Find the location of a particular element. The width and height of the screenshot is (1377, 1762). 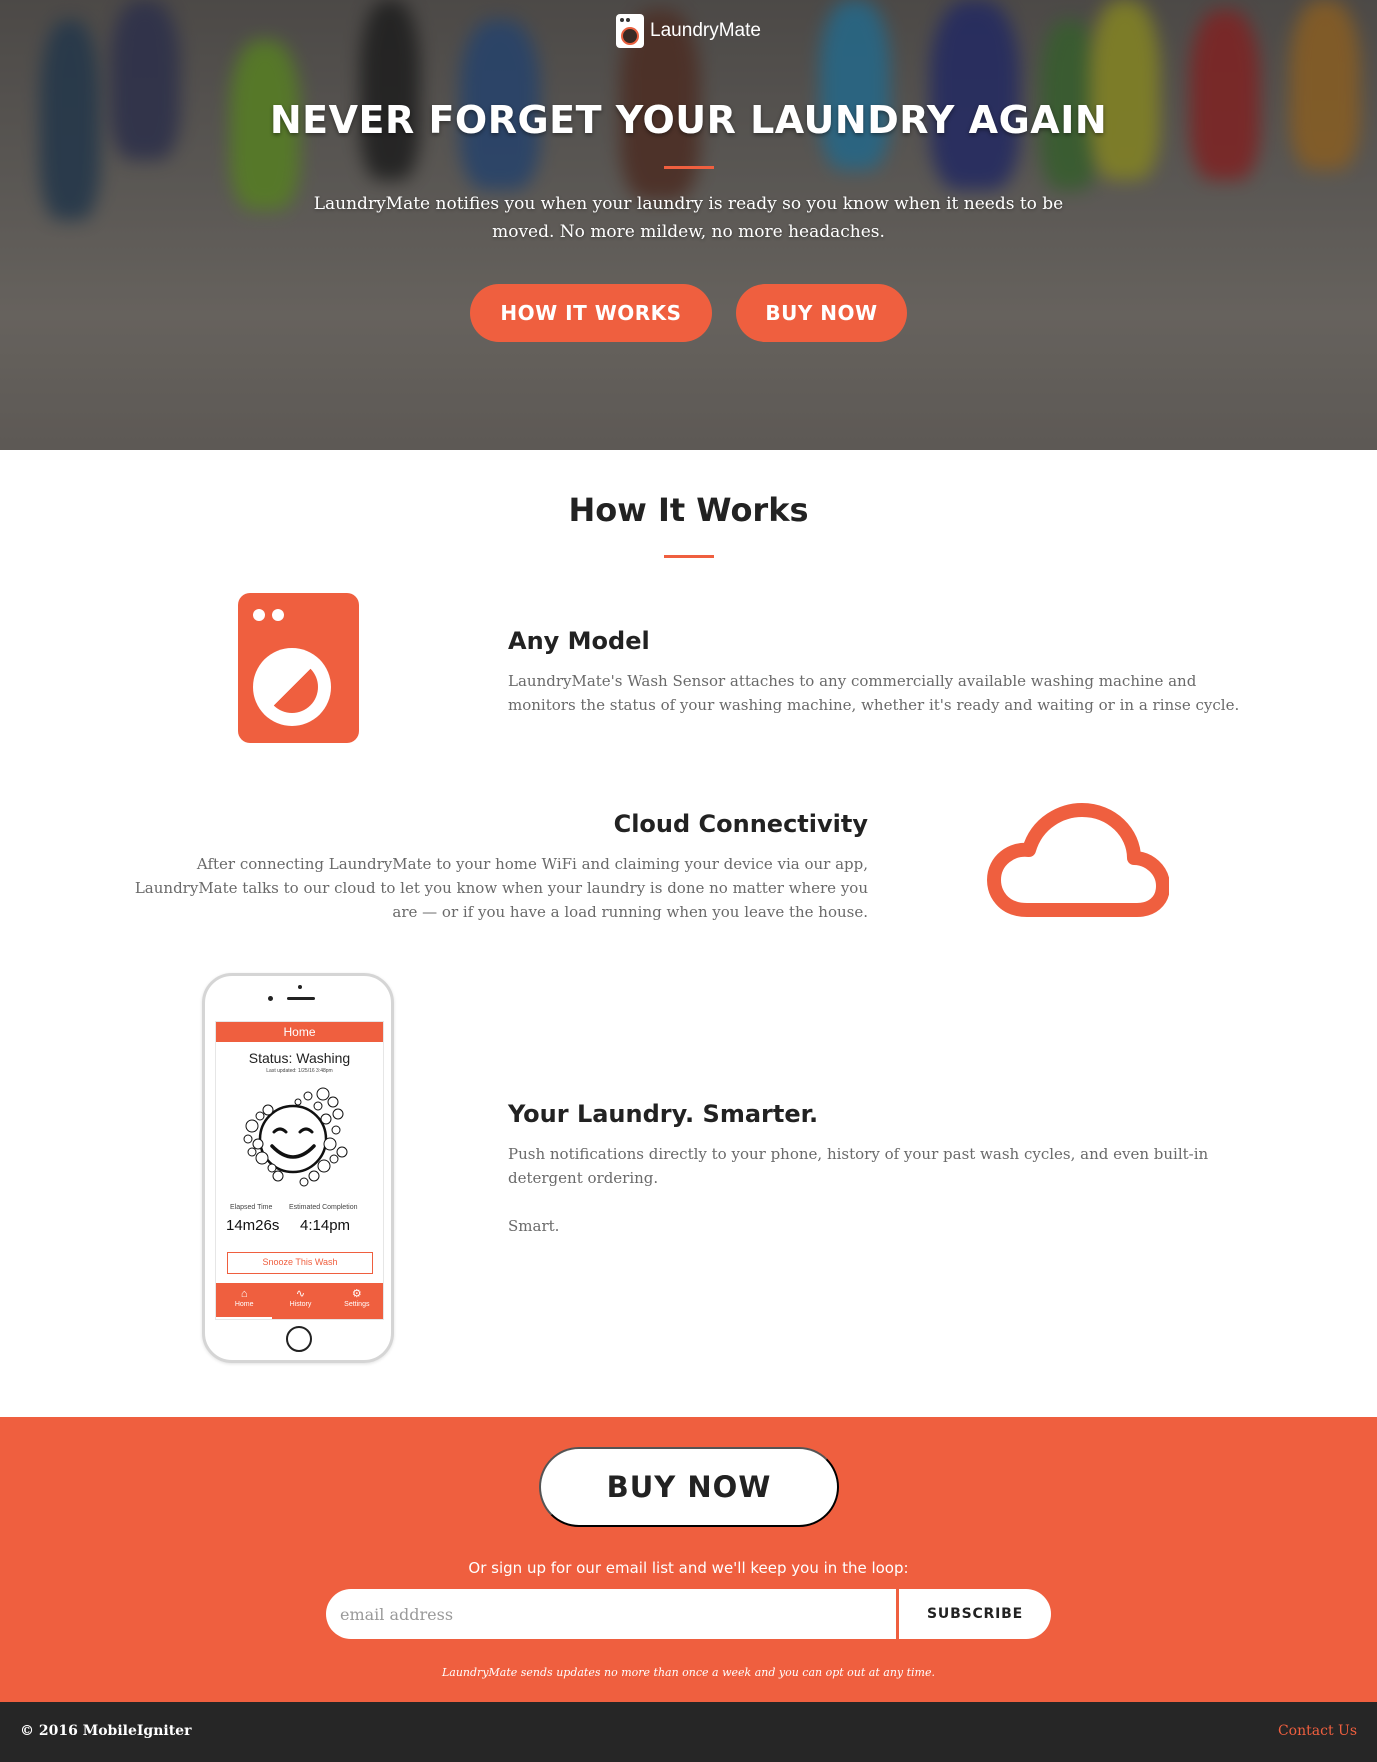

buy-now-button: BUY NOW is located at coordinates (821, 313).